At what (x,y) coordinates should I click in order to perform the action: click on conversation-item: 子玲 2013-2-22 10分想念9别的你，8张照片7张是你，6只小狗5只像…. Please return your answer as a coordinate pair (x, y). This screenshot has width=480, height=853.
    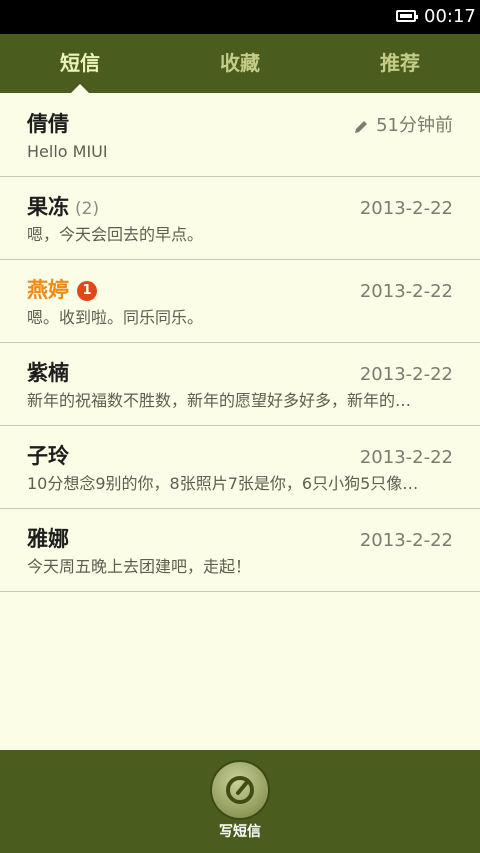
    Looking at the image, I should click on (240, 467).